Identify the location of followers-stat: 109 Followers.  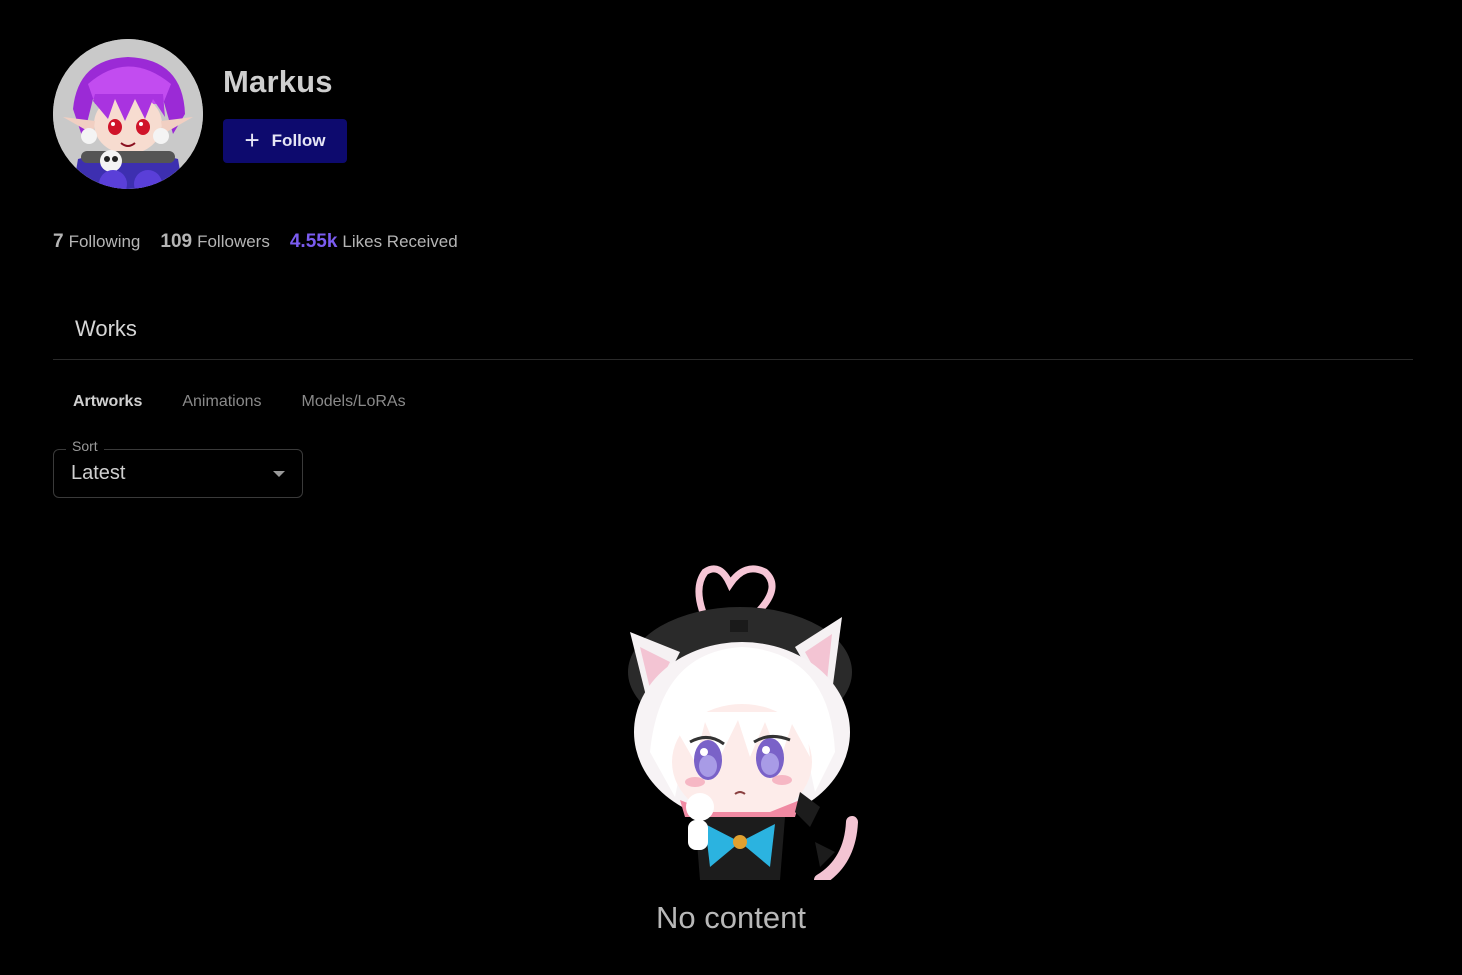
(214, 242).